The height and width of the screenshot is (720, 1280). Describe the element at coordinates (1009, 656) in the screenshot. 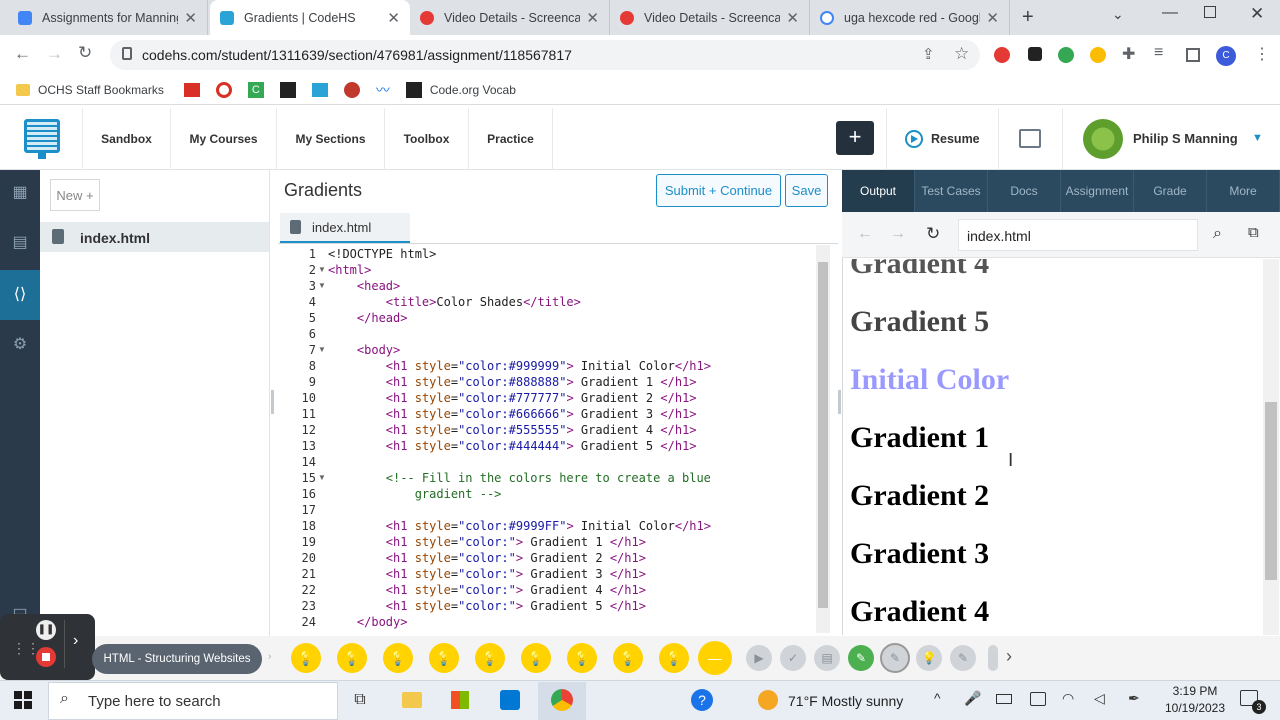

I see `chevron-right-icon: ›` at that location.